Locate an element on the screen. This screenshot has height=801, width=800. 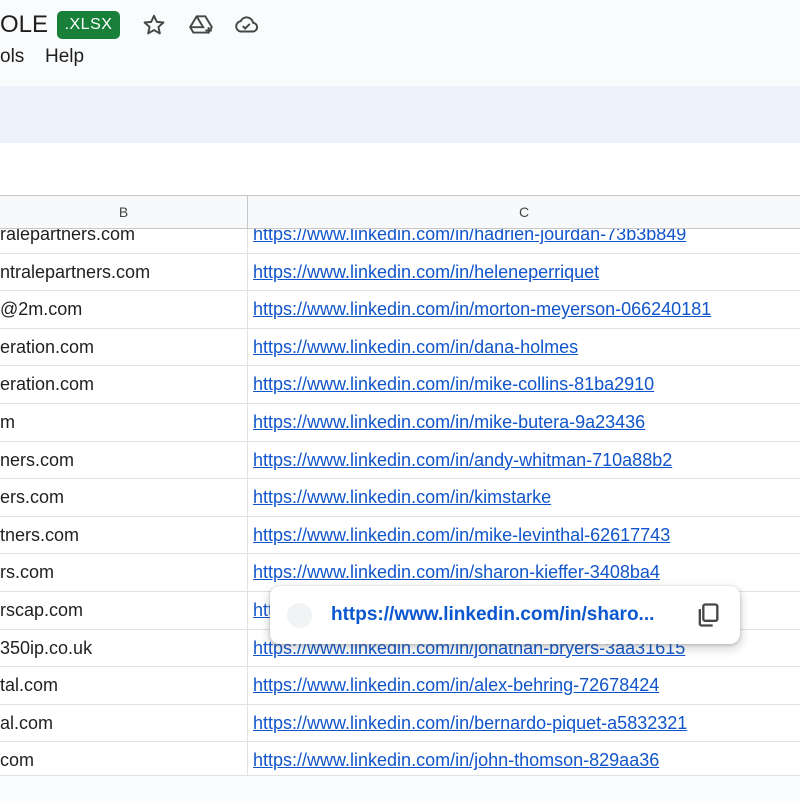
cell-email-domain: @2m.com is located at coordinates (123, 309).